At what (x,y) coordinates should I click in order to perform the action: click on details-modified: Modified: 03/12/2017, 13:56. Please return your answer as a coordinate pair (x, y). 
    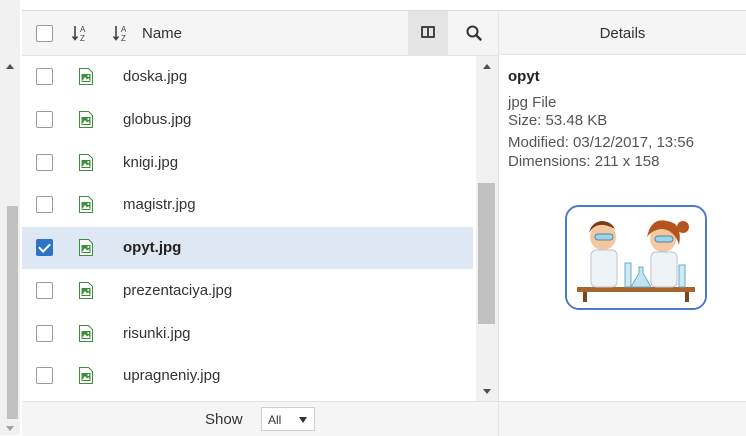
    Looking at the image, I should click on (601, 142).